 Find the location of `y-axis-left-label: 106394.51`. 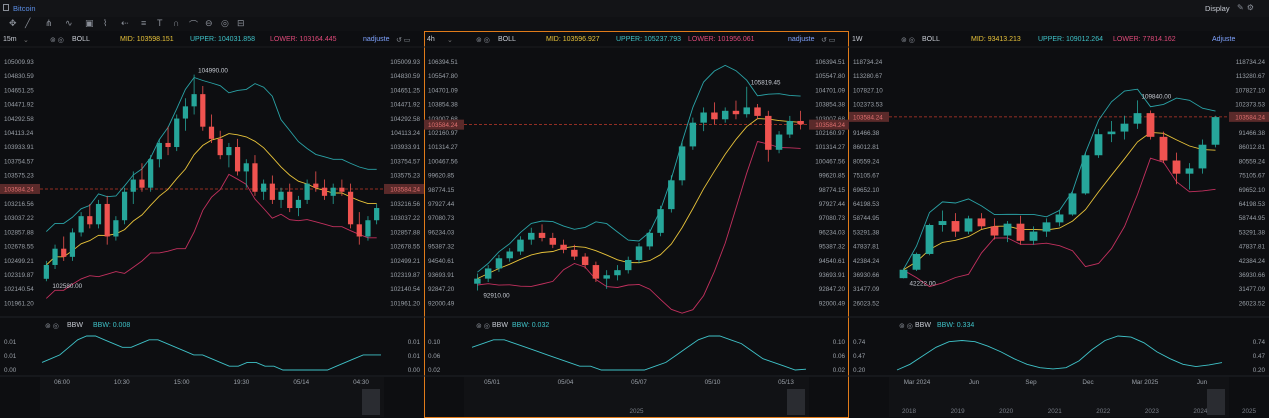

y-axis-left-label: 106394.51 is located at coordinates (443, 62).